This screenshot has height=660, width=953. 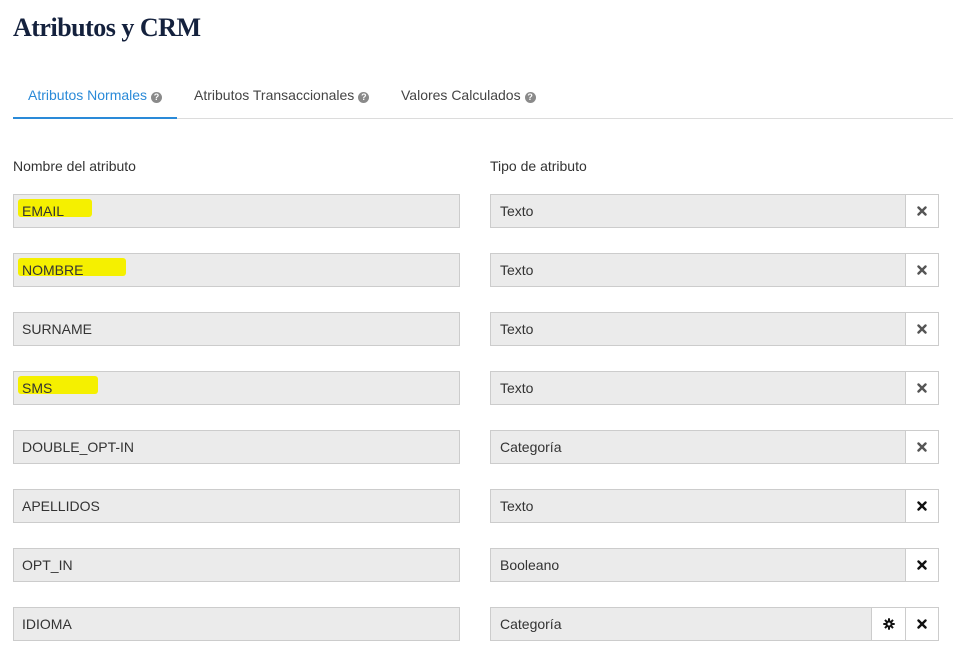 What do you see at coordinates (476, 388) in the screenshot?
I see `attribute-row: SMS Texto` at bounding box center [476, 388].